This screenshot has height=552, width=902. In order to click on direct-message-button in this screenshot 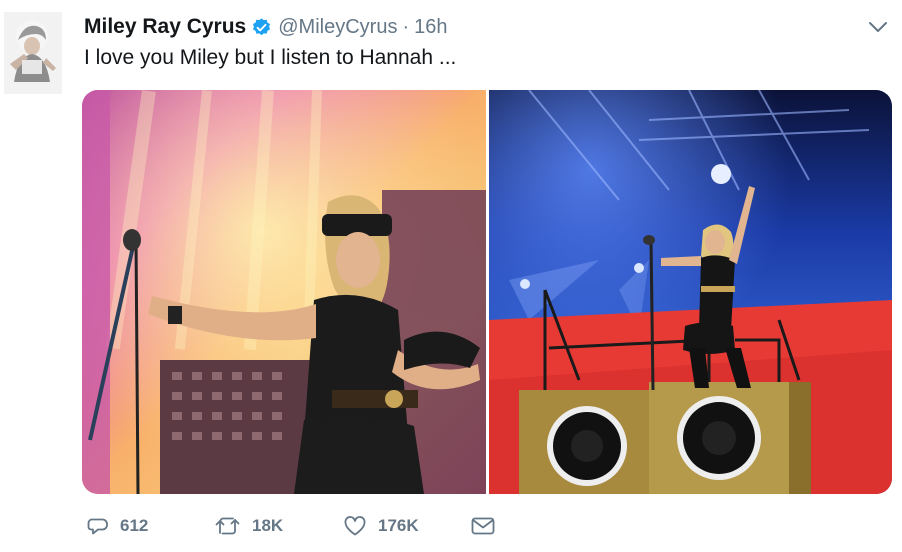, I will do `click(483, 526)`.